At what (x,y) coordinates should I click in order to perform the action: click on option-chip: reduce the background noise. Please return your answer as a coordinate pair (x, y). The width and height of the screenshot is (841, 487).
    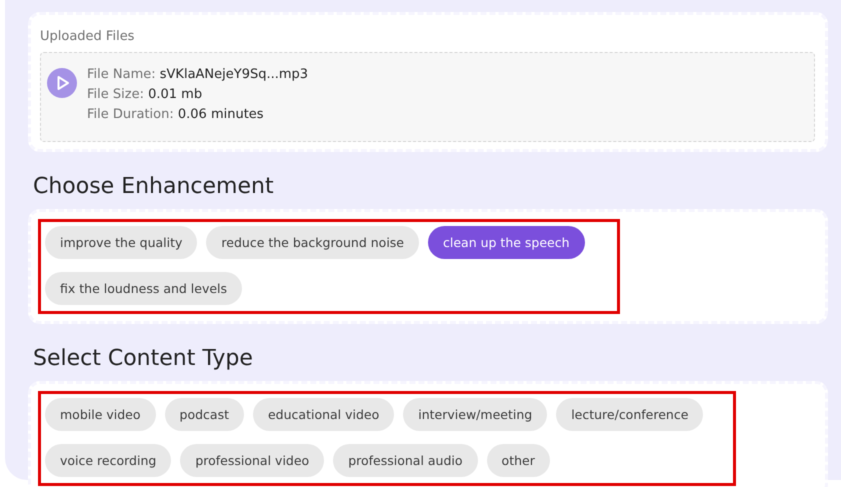
    Looking at the image, I should click on (312, 242).